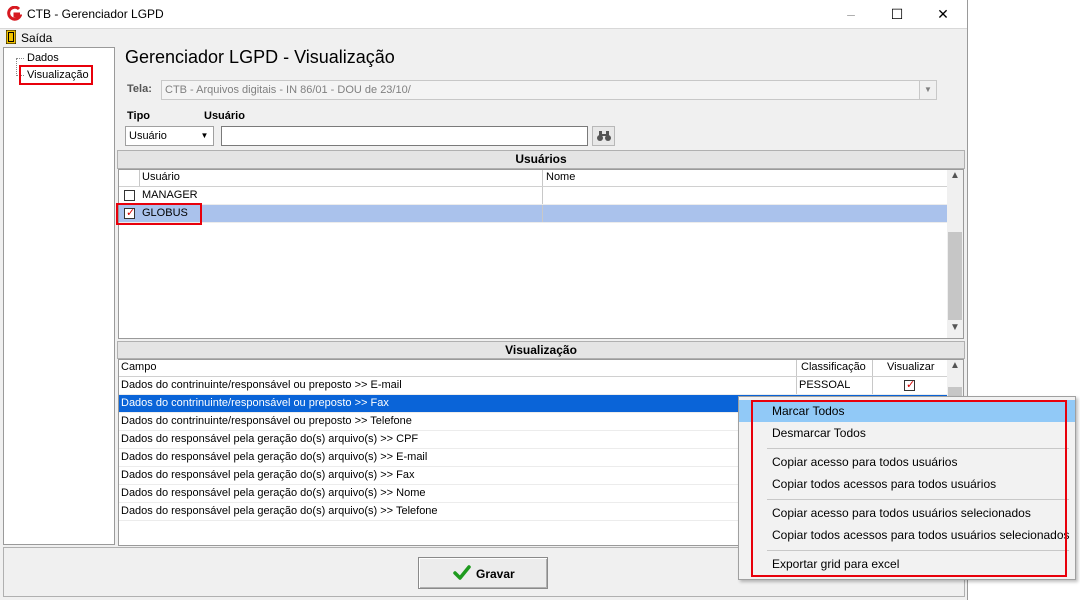 The image size is (1080, 600). I want to click on usuarios-section-header: Usuários, so click(541, 159).